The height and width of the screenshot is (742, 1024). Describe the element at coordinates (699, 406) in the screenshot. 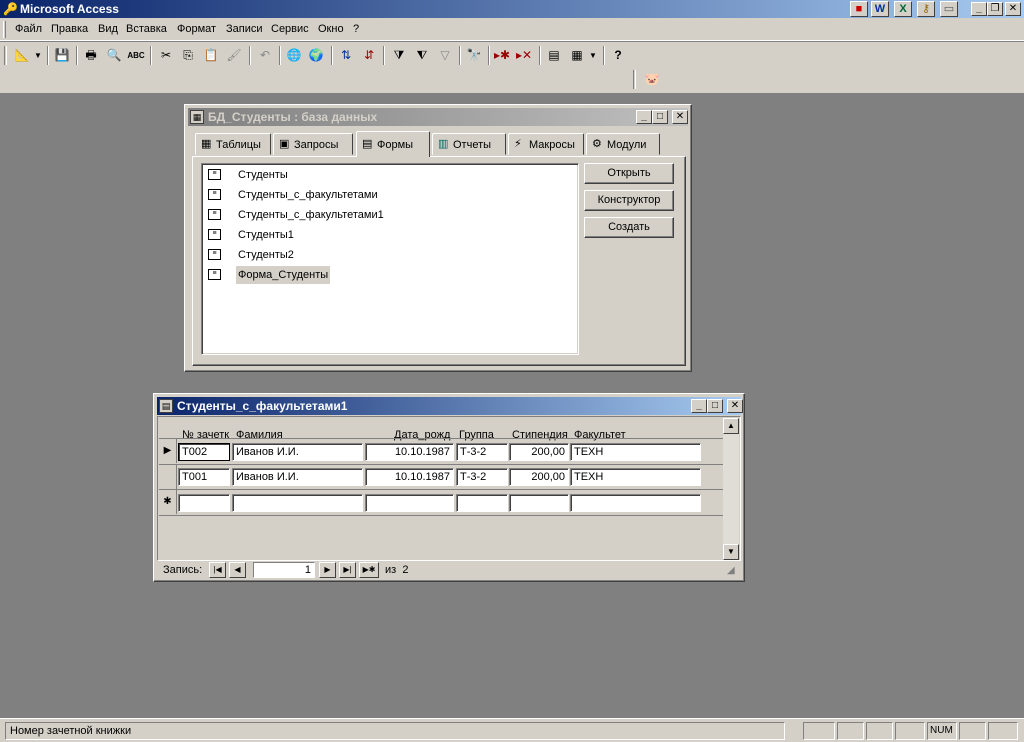

I see `form-minimize-button: _` at that location.